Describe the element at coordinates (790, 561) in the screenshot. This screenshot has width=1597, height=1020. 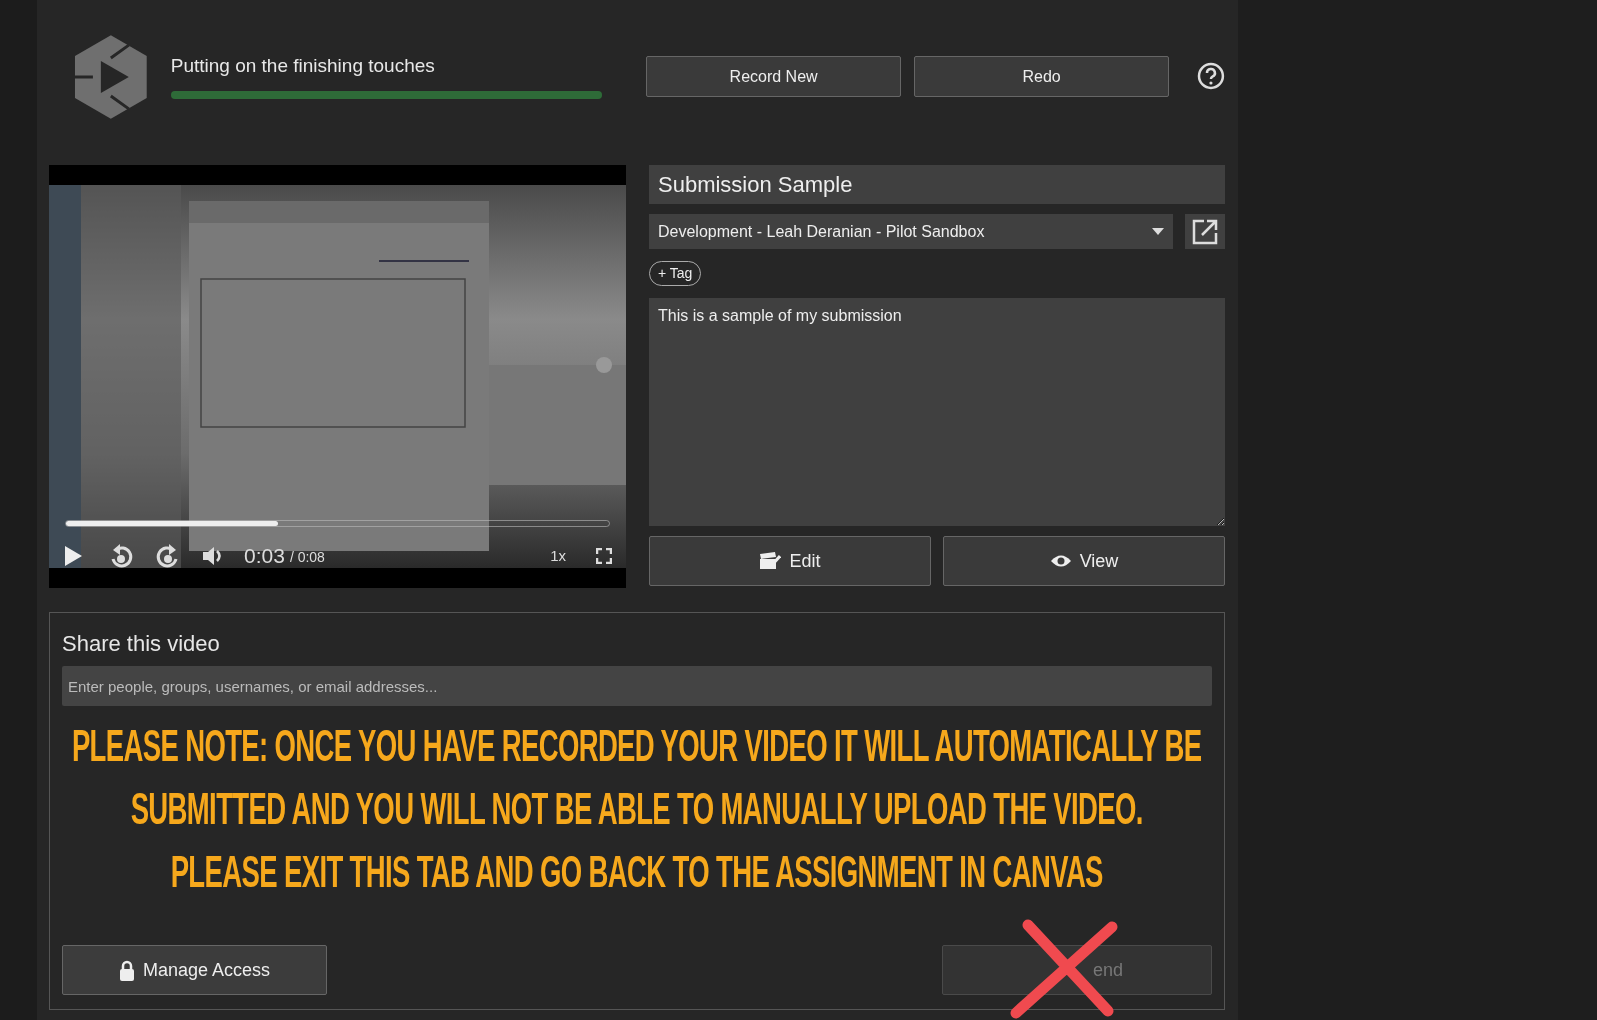
I see `edit-button: Edit` at that location.